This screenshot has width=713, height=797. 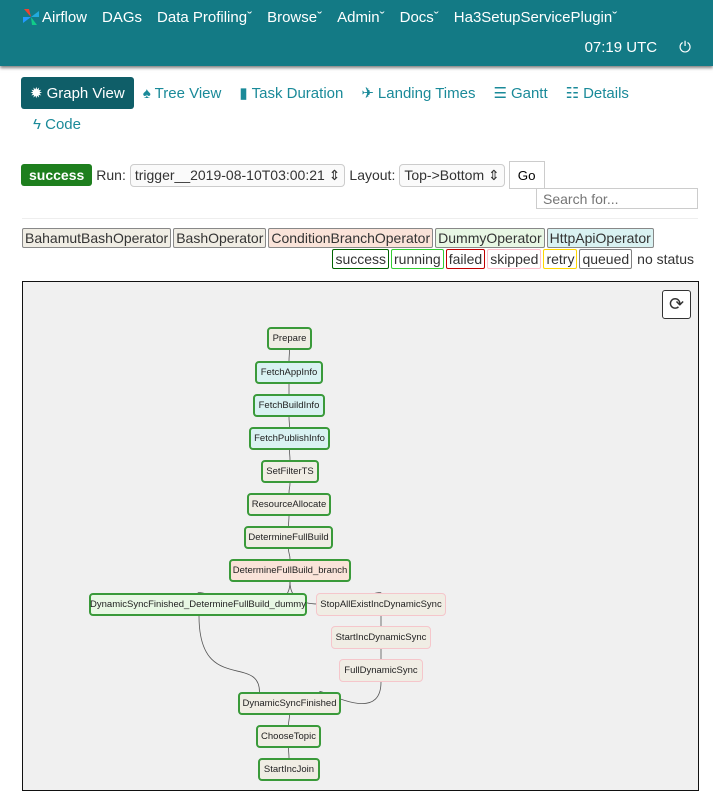 What do you see at coordinates (419, 17) in the screenshot?
I see `nav-docs: Docsˇ` at bounding box center [419, 17].